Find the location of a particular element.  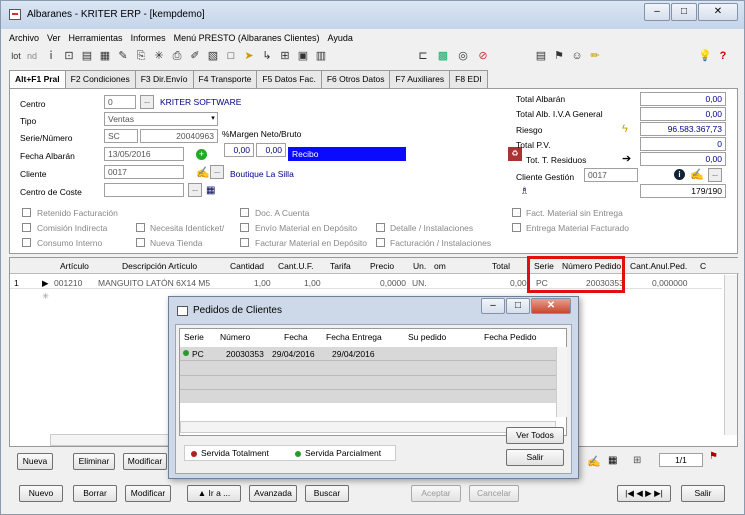

screen-icon: ⊞ is located at coordinates (285, 56).